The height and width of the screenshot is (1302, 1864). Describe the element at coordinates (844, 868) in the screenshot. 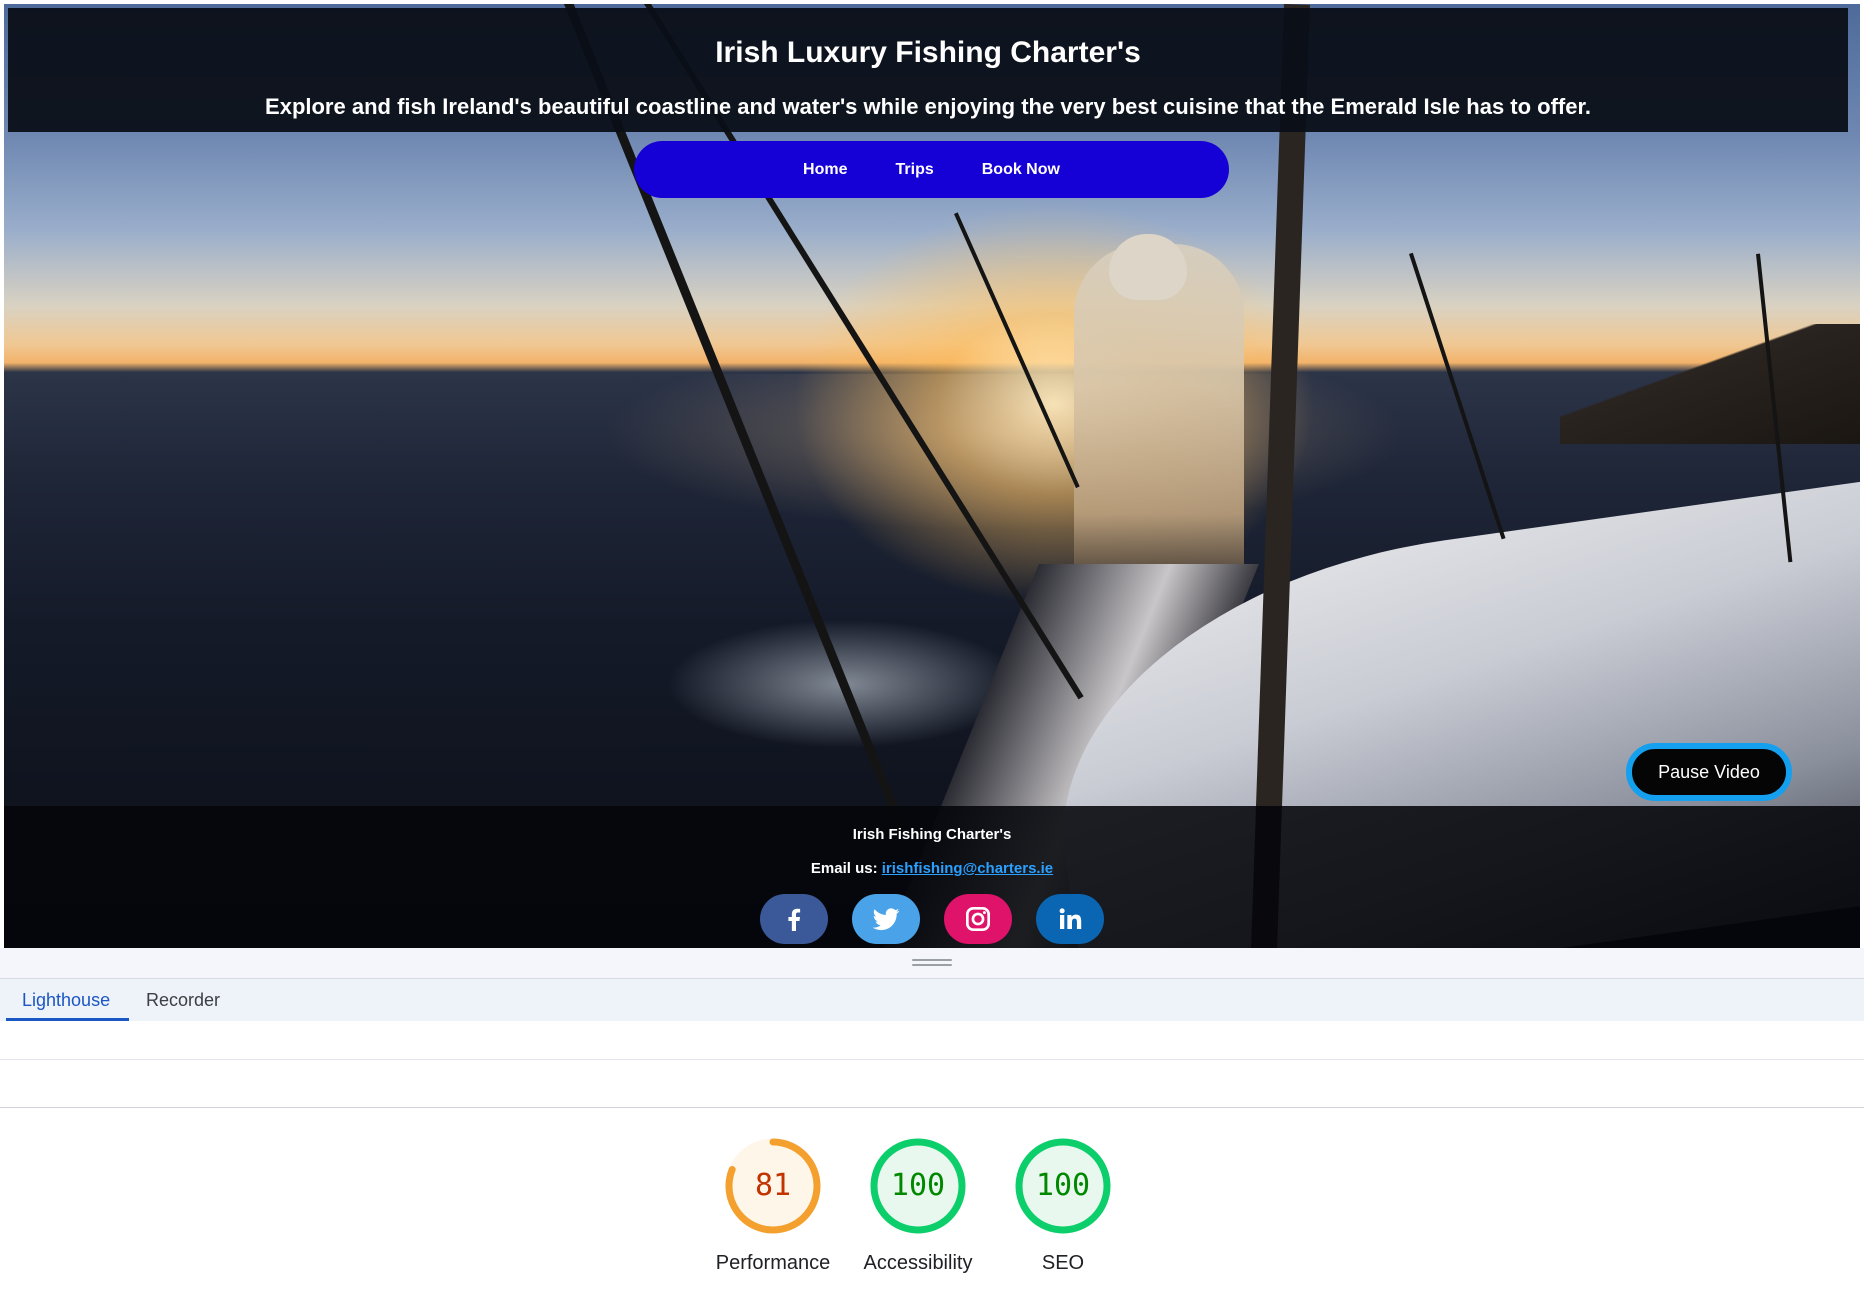

I see `footer-email-label: Email us:` at that location.